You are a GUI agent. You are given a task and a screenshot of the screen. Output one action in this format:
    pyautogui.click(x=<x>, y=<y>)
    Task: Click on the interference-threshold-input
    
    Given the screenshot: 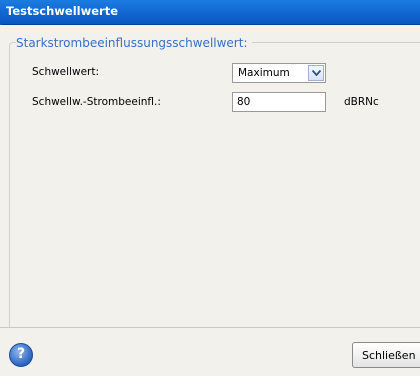 What is the action you would take?
    pyautogui.click(x=279, y=102)
    